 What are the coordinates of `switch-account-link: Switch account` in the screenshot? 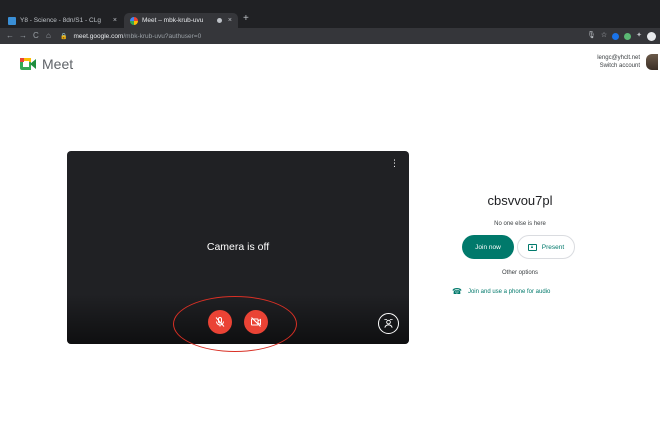 It's located at (618, 66).